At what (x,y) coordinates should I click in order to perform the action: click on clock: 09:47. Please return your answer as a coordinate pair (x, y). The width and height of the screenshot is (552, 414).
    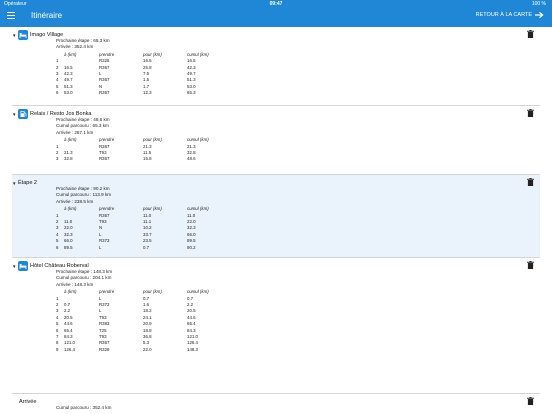
    Looking at the image, I should click on (276, 4).